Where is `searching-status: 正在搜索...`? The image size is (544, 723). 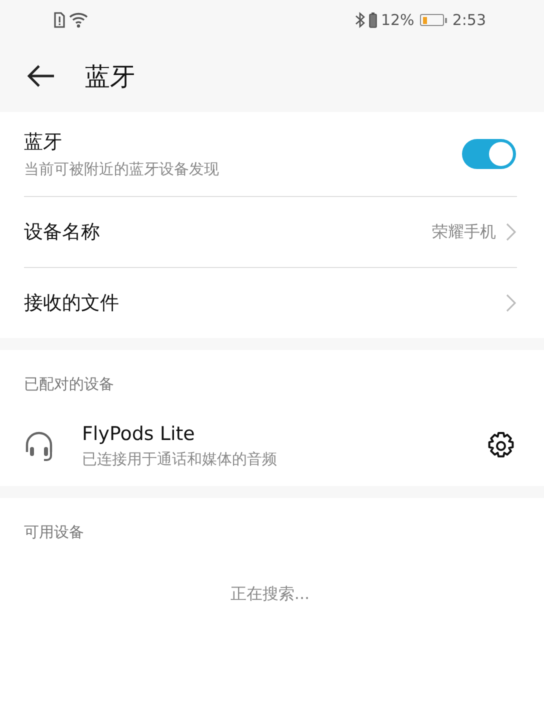 searching-status: 正在搜索... is located at coordinates (270, 593).